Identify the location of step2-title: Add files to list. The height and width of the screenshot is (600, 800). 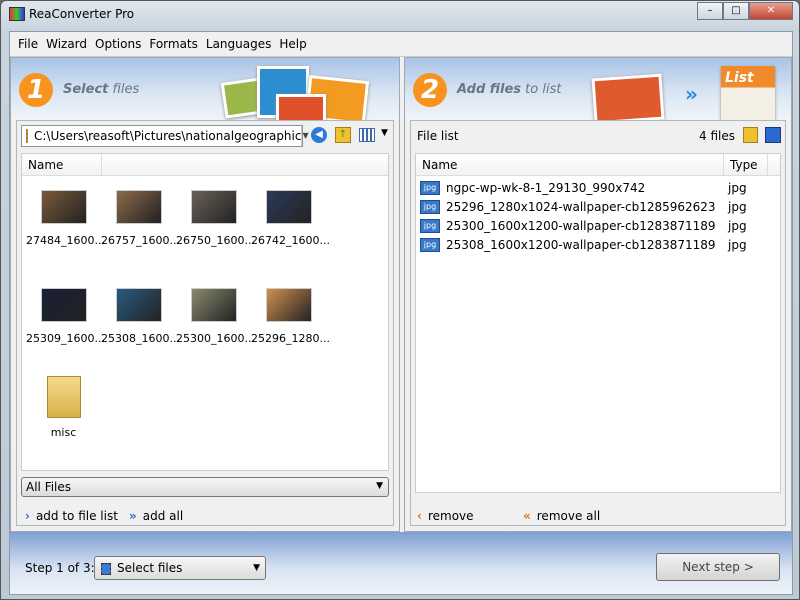
(509, 89).